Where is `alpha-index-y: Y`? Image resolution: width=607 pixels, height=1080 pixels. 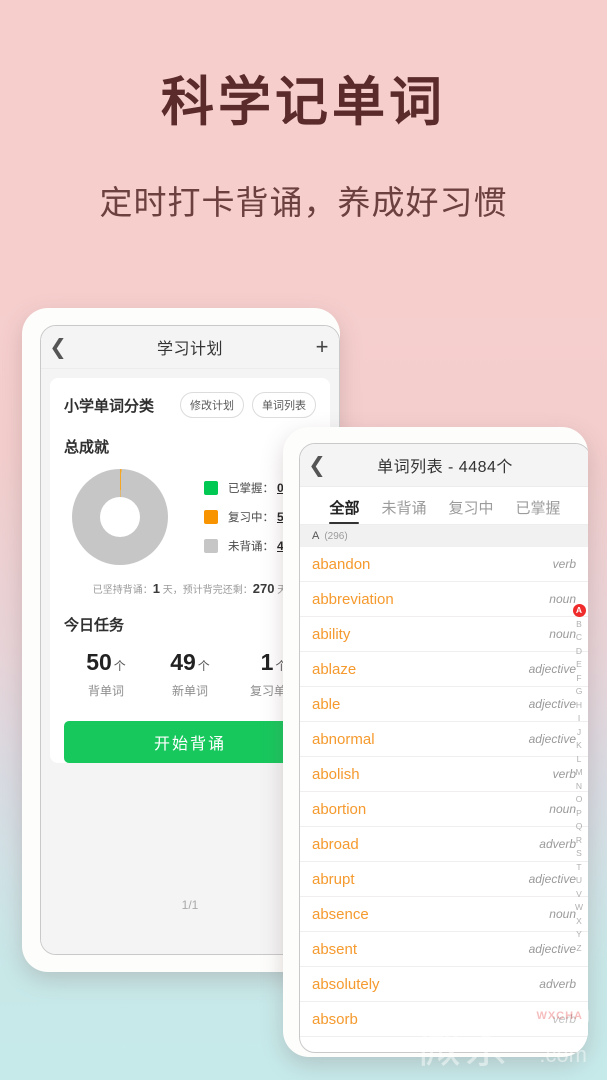 alpha-index-y: Y is located at coordinates (579, 935).